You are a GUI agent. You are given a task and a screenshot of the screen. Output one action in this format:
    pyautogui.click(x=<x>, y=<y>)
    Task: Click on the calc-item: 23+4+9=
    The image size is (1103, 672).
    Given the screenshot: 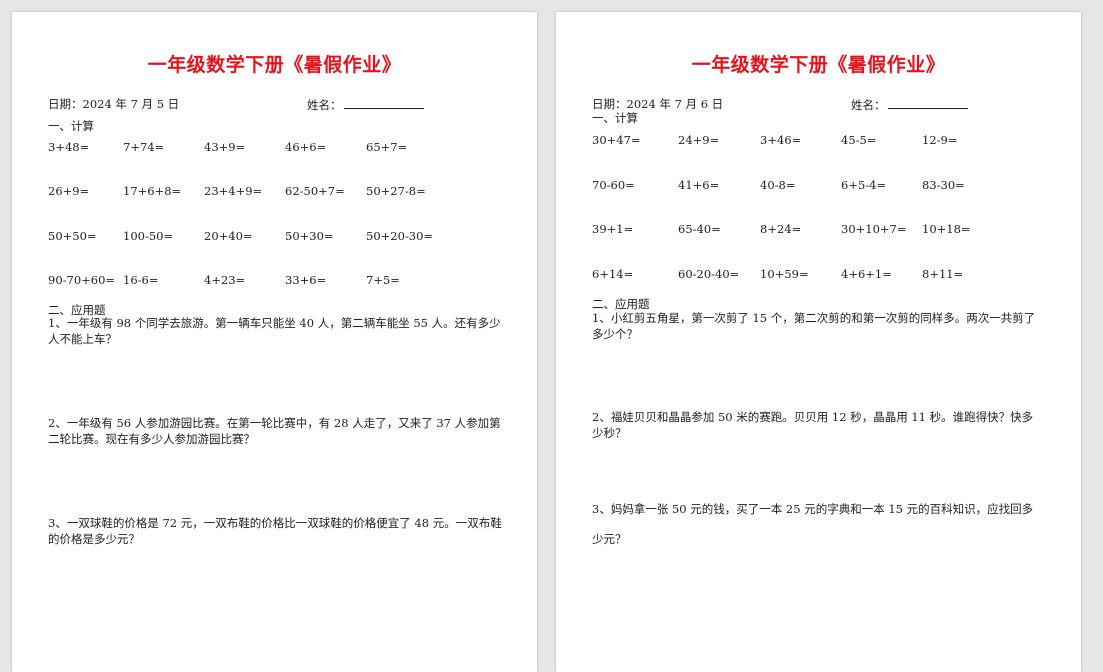 What is the action you would take?
    pyautogui.click(x=233, y=191)
    